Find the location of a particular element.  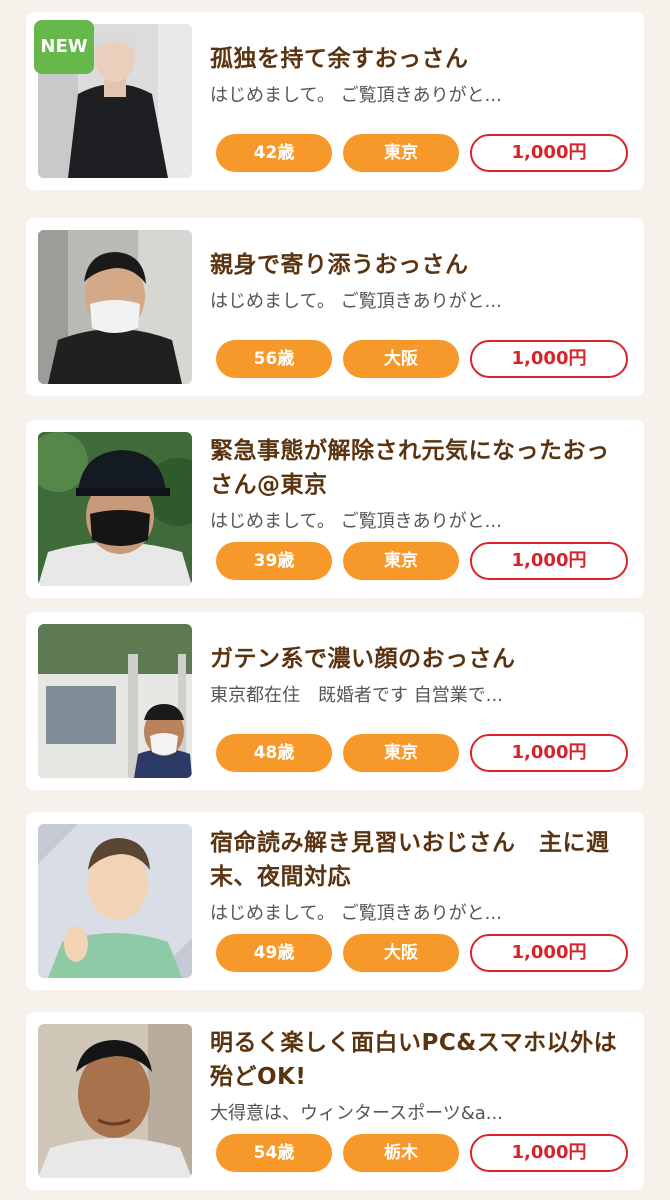

listing-title: 宿命読み解き見習いおじさん 主に週末、夜間対応 is located at coordinates (420, 860).